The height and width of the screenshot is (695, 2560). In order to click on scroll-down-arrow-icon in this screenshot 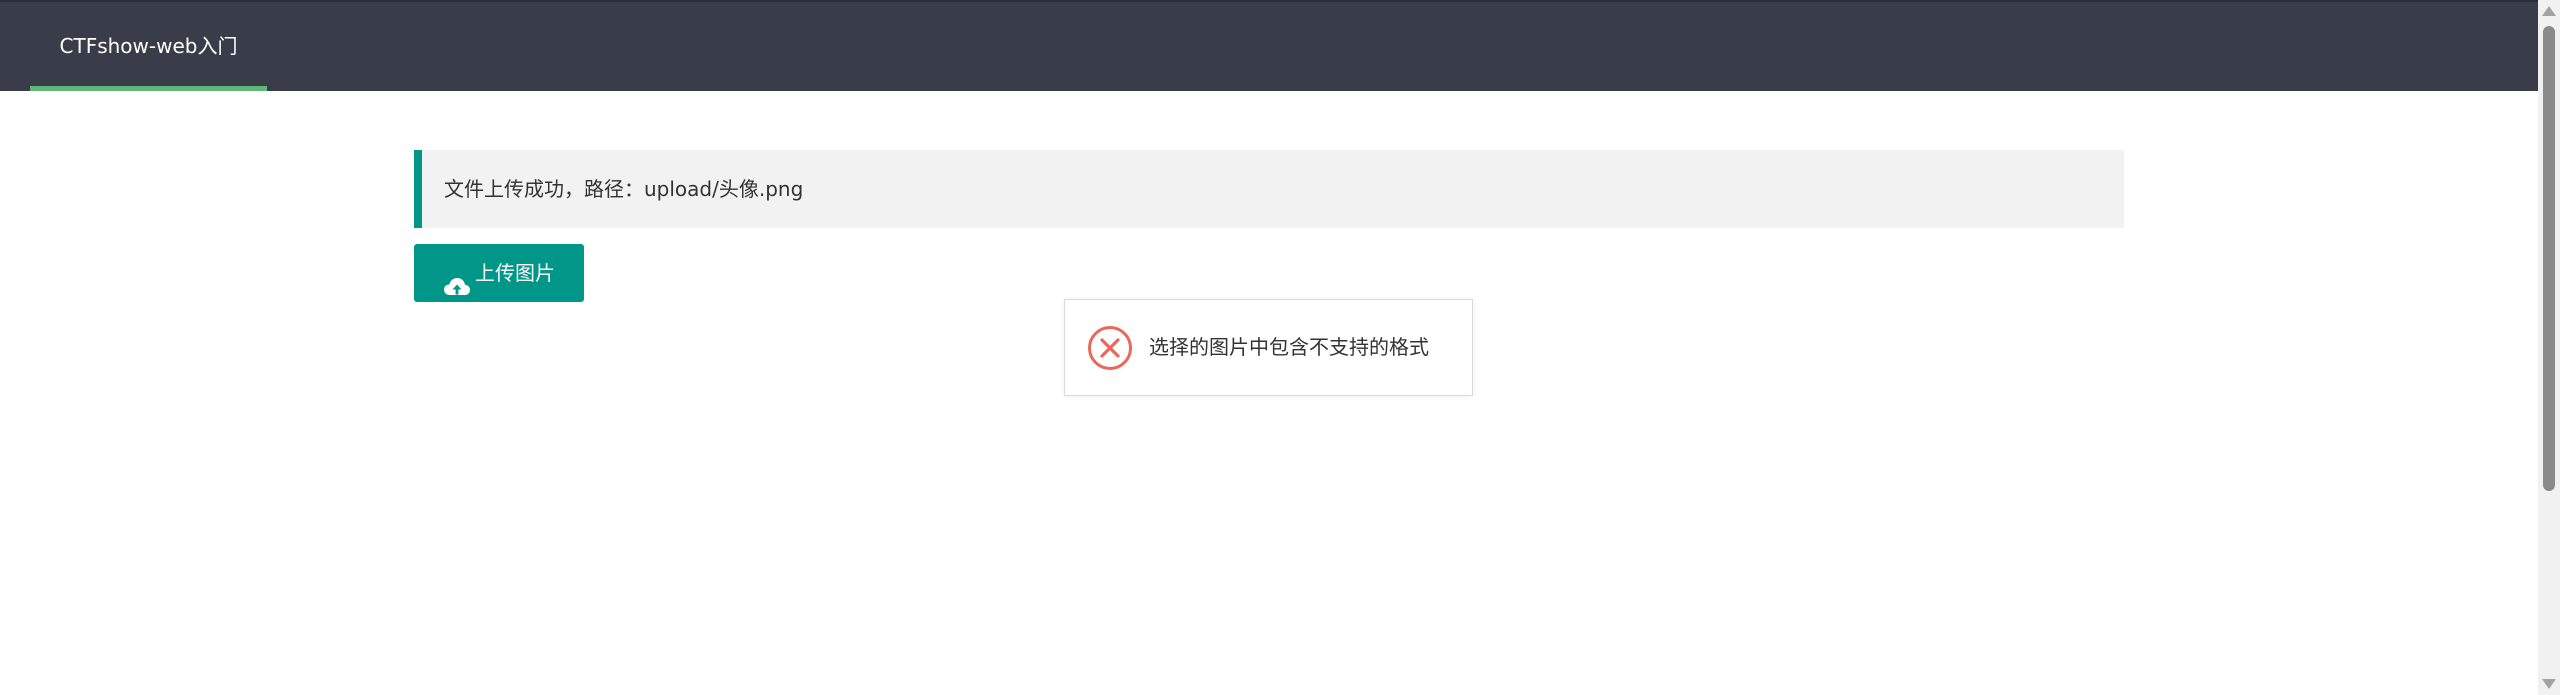, I will do `click(2549, 684)`.